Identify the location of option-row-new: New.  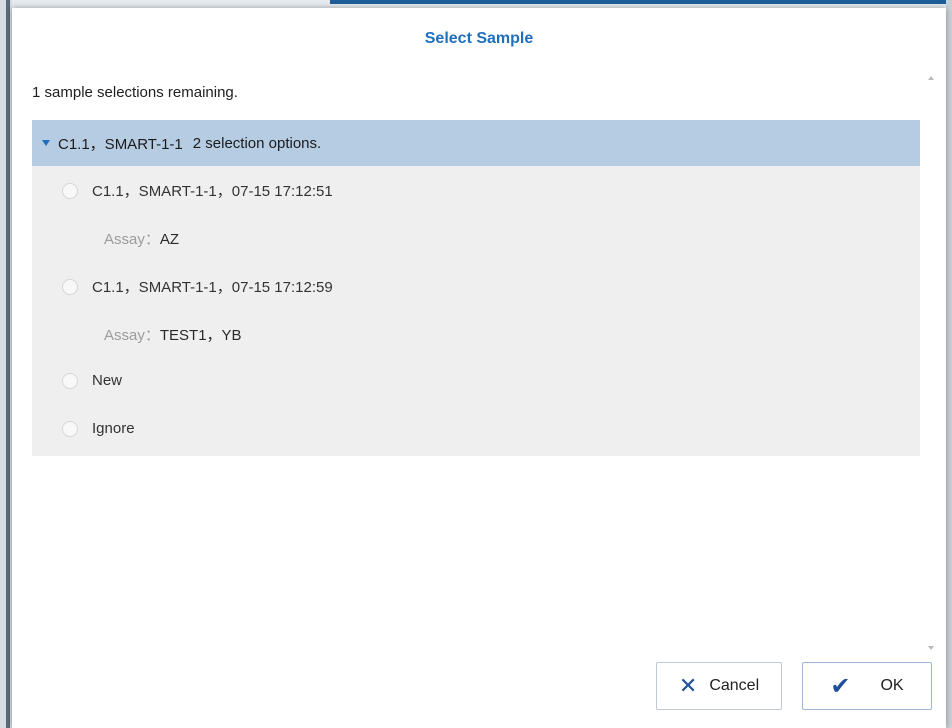
(92, 380).